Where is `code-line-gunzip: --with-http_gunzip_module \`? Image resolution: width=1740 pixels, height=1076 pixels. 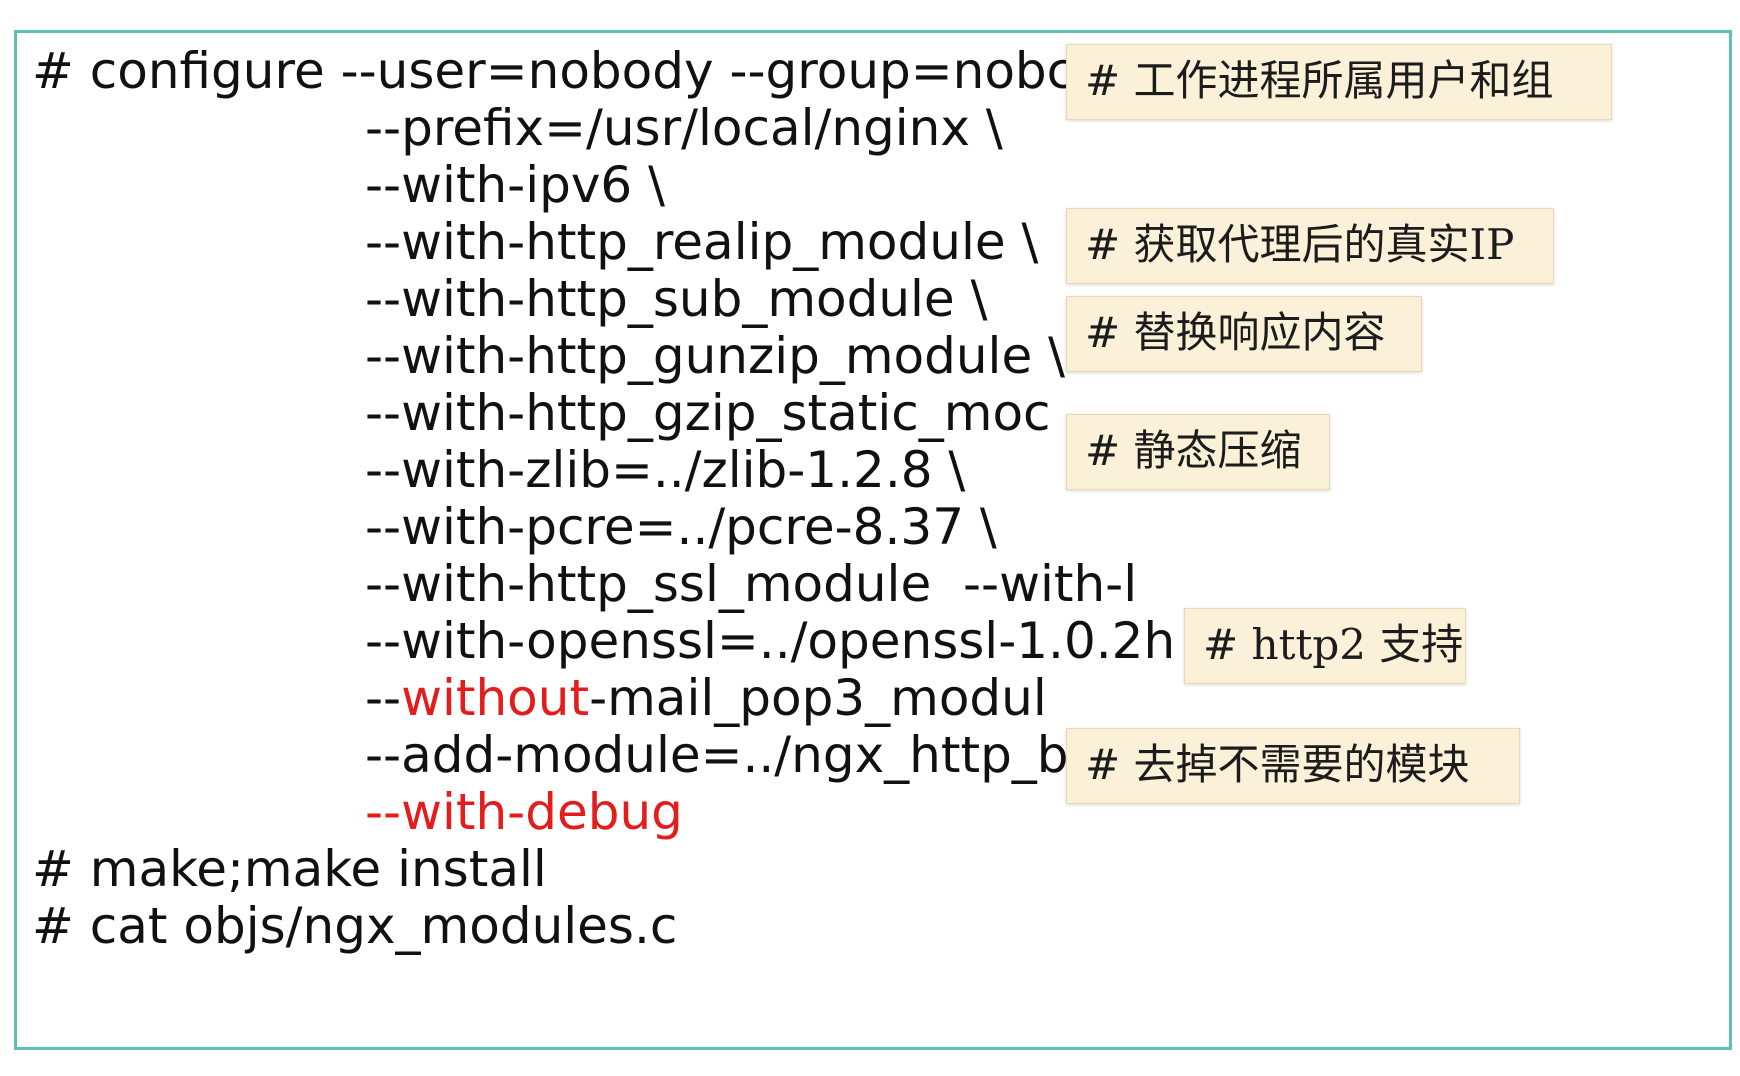
code-line-gunzip: --with-http_gunzip_module \ is located at coordinates (715, 356).